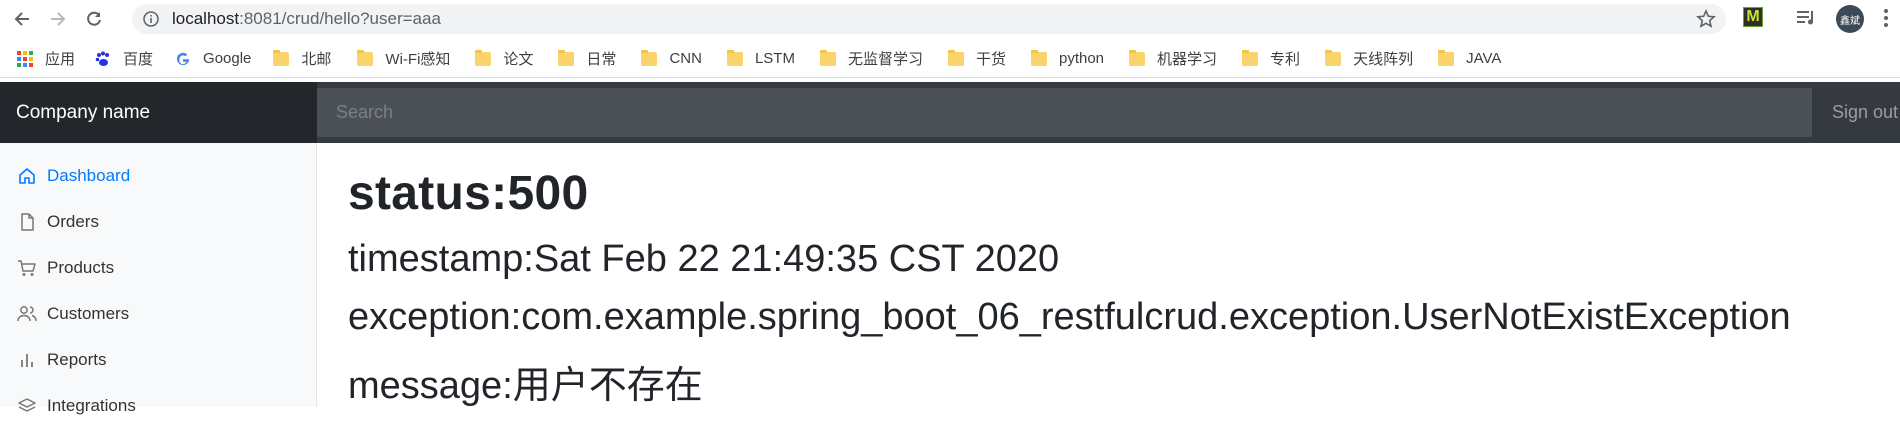 The image size is (1900, 421). Describe the element at coordinates (22, 19) in the screenshot. I see `back-arrow-icon` at that location.